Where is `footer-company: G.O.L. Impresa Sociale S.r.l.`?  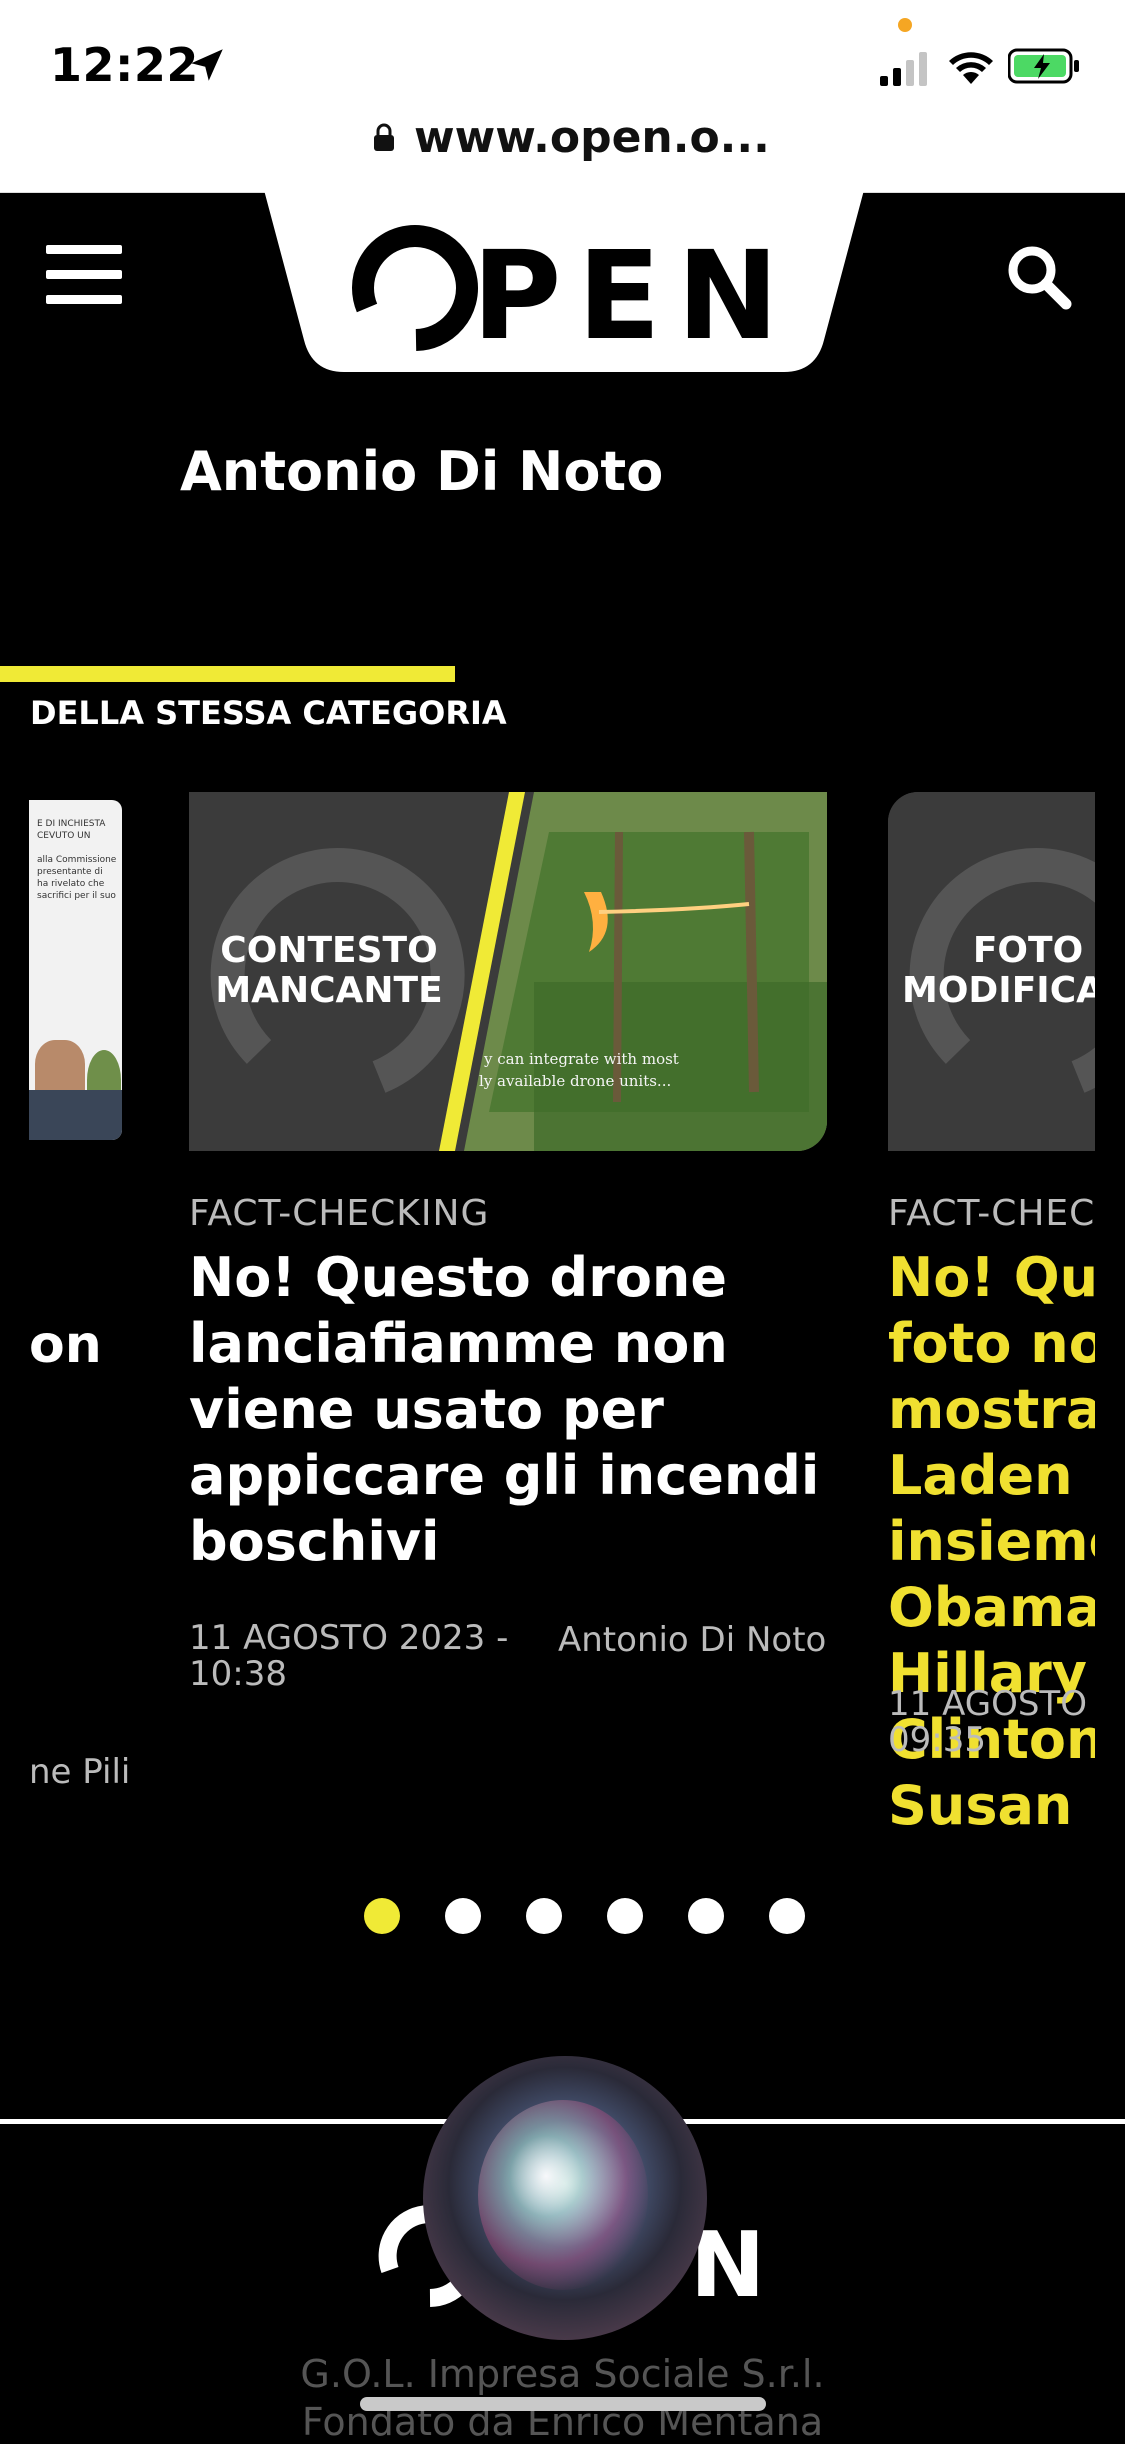
footer-company: G.O.L. Impresa Sociale S.r.l. is located at coordinates (562, 2374).